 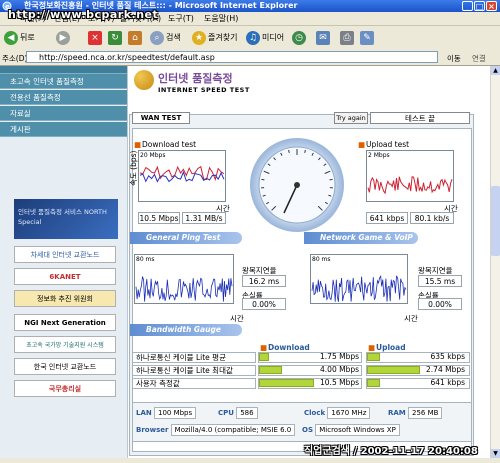 I want to click on print-icon: ⎙, so click(x=347, y=37).